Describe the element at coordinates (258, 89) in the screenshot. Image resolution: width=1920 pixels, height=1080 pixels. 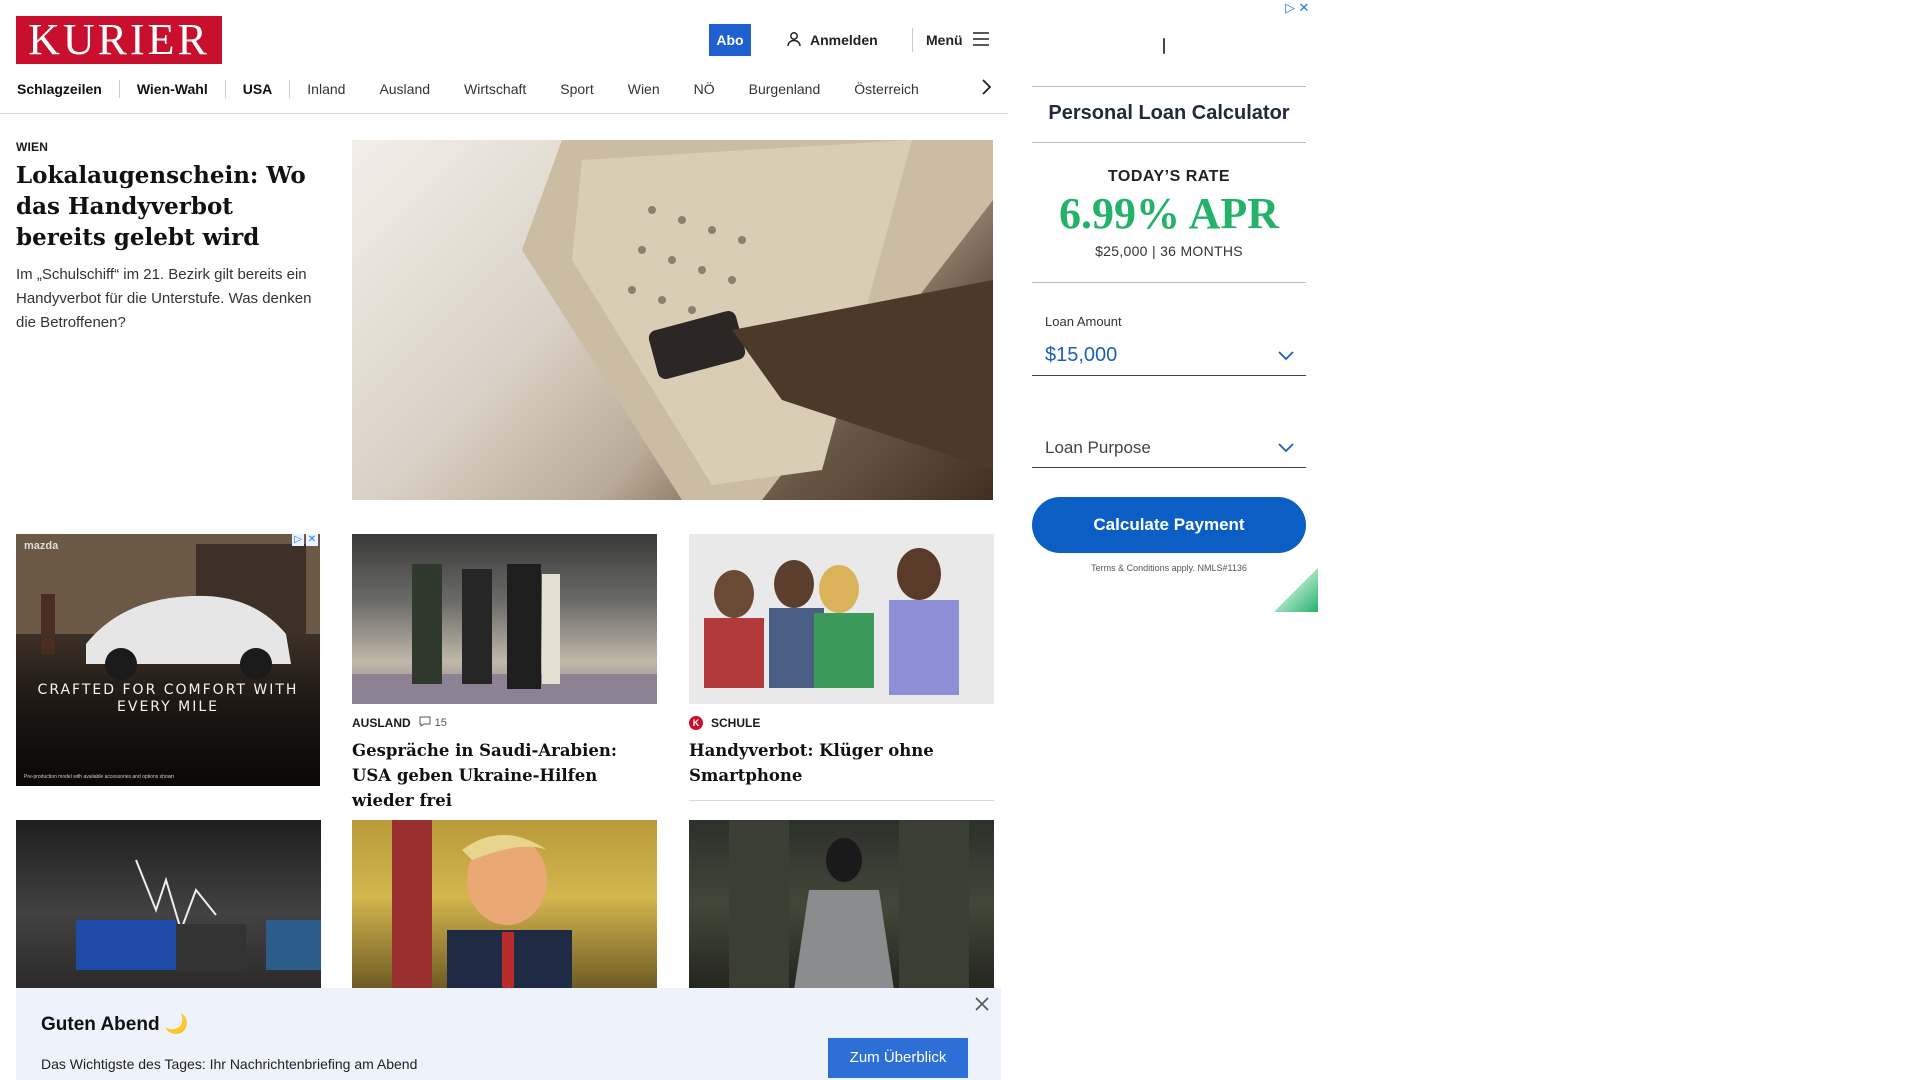
I see `nav-item-usa: USA` at that location.